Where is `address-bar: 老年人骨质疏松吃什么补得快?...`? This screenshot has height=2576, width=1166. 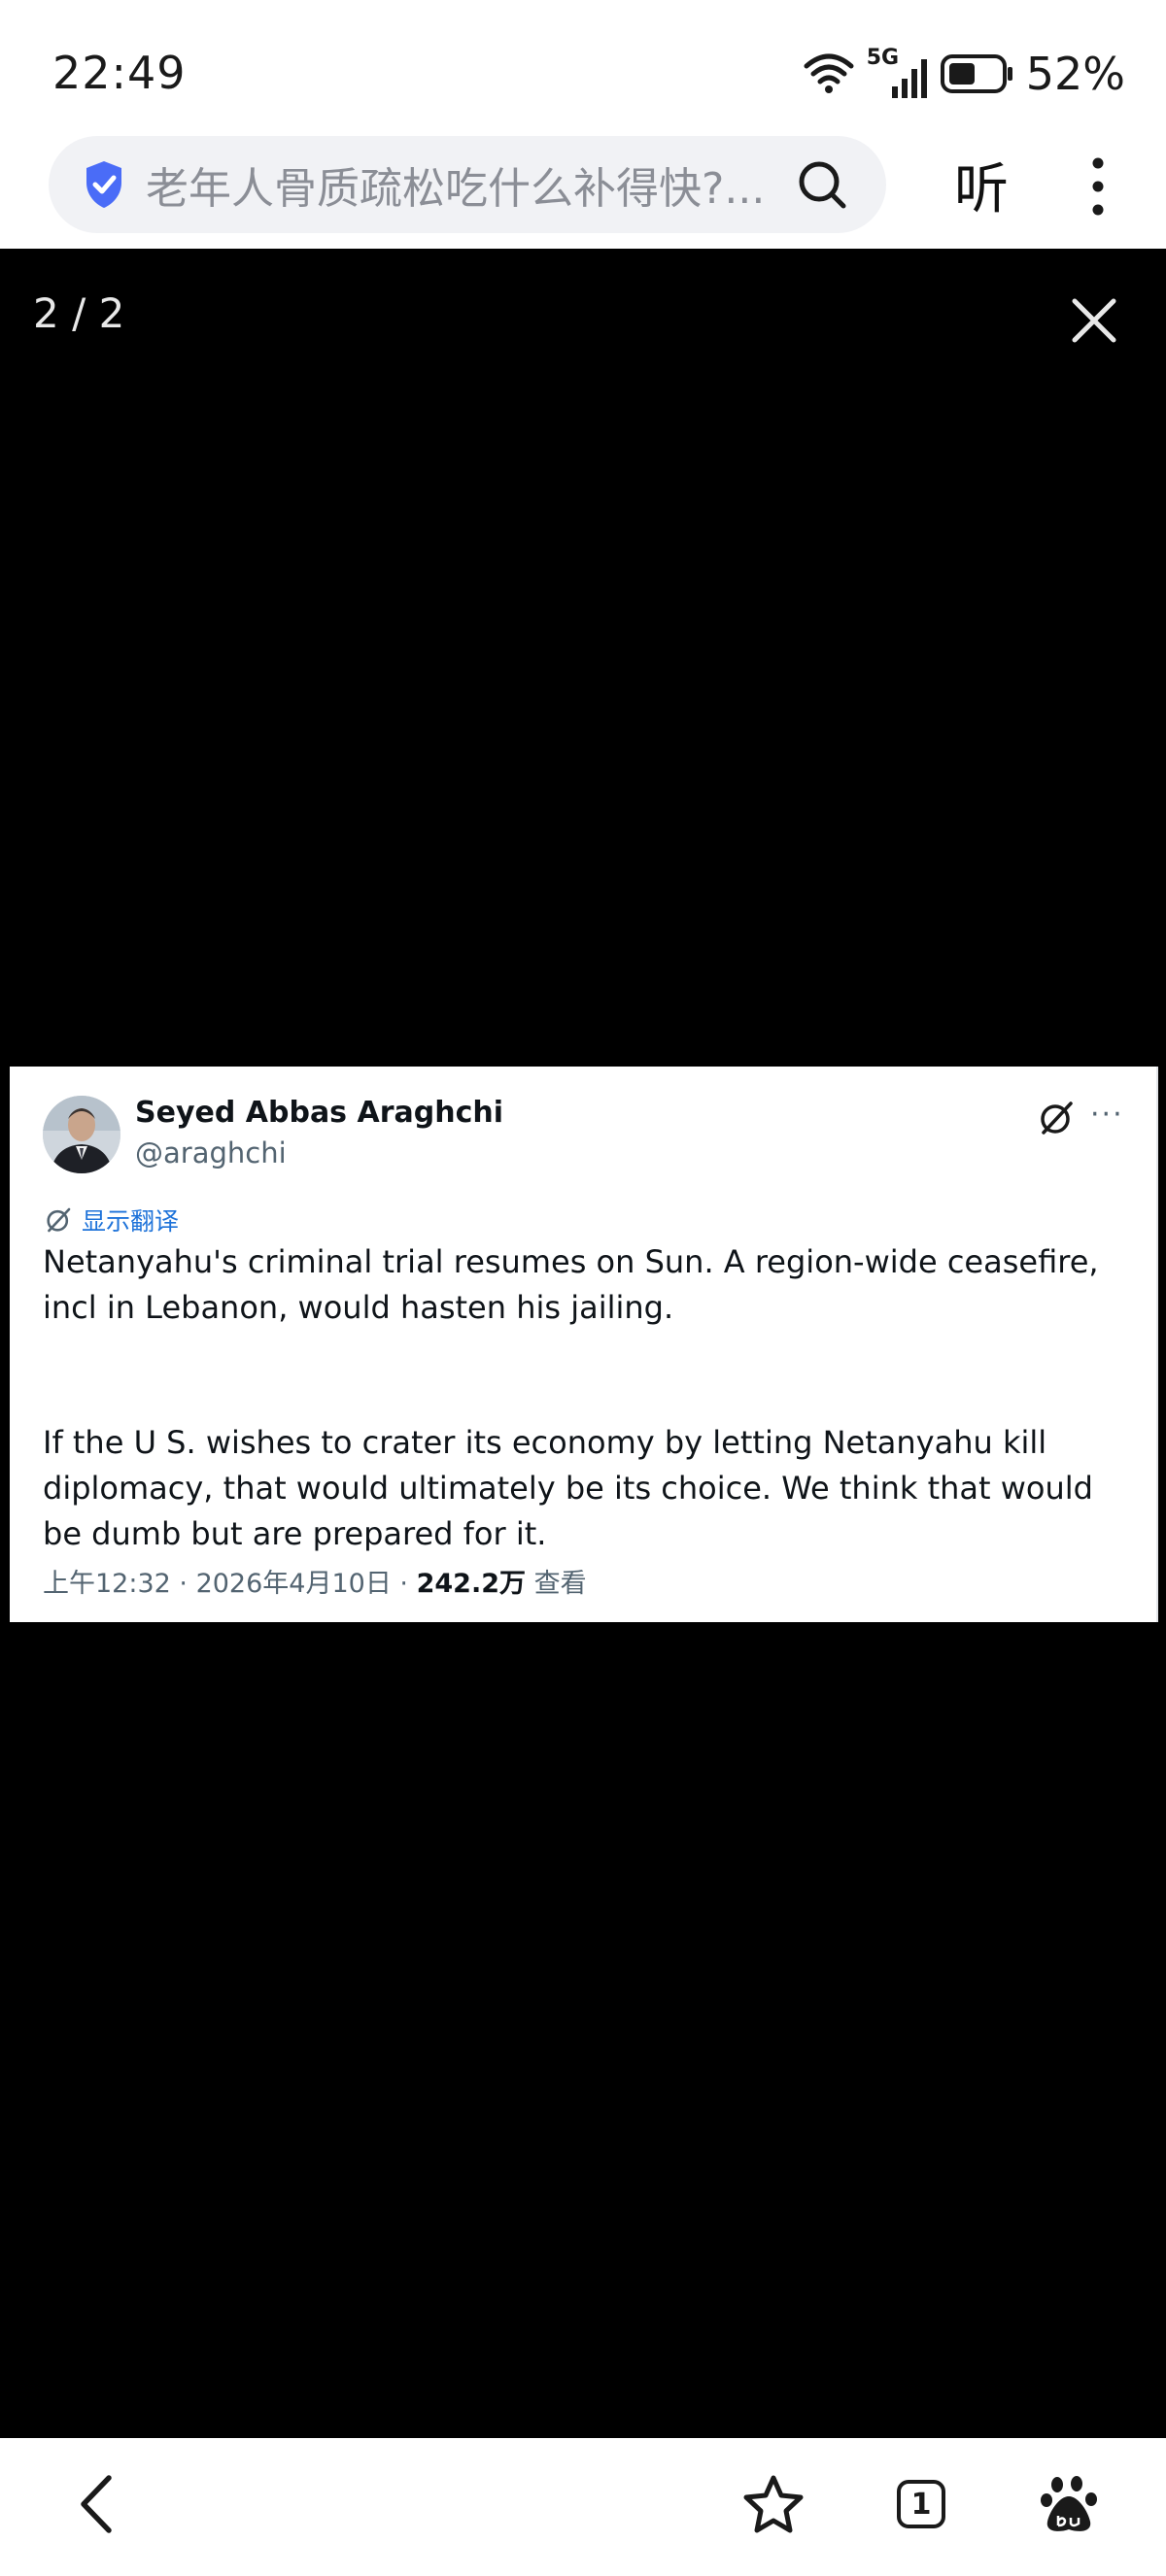
address-bar: 老年人骨质疏松吃什么补得快?... is located at coordinates (467, 184).